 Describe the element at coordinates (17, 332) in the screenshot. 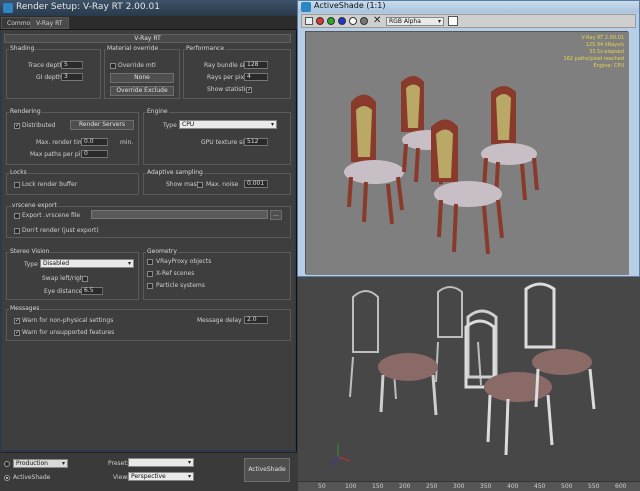

I see `warn-unsupported-checkbox` at that location.